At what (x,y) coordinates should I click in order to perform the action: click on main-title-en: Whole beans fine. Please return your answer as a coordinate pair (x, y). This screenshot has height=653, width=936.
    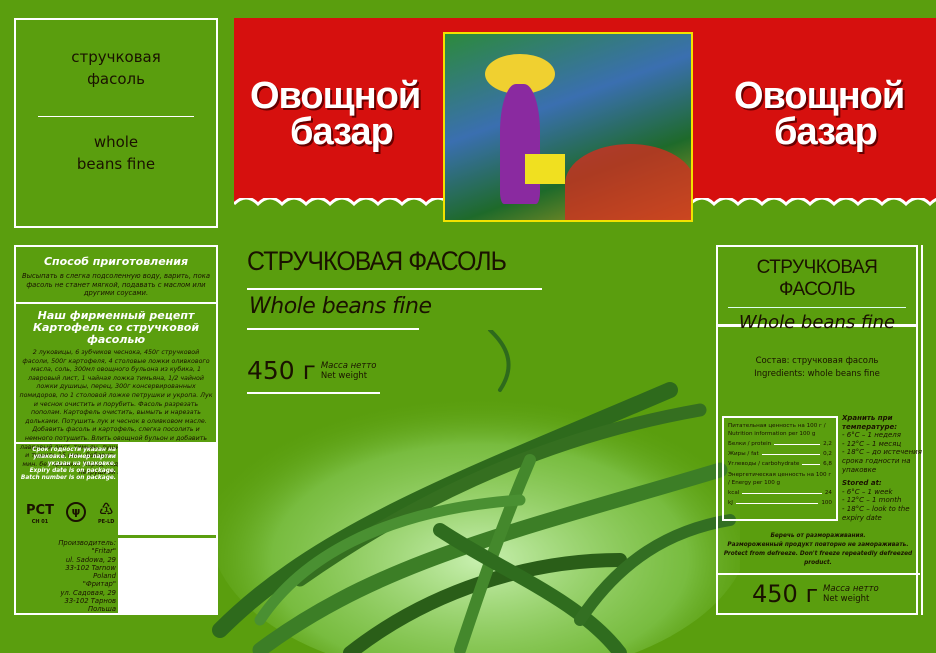
    Looking at the image, I should click on (340, 306).